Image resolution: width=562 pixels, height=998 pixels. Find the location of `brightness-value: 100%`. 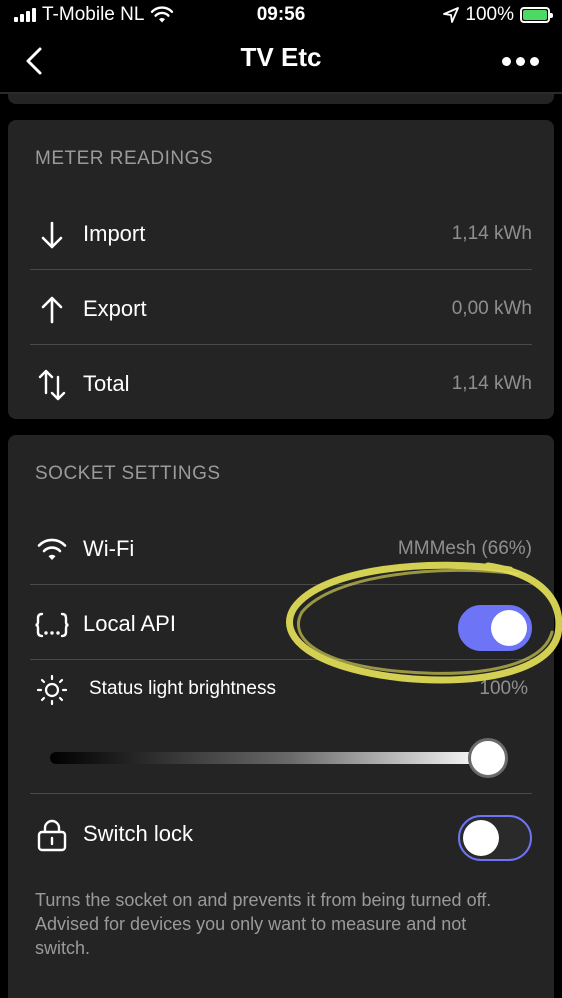

brightness-value: 100% is located at coordinates (503, 688).